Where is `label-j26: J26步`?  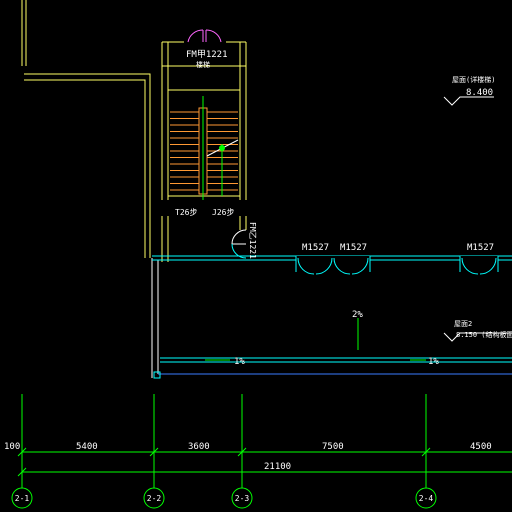
label-j26: J26步 is located at coordinates (223, 212).